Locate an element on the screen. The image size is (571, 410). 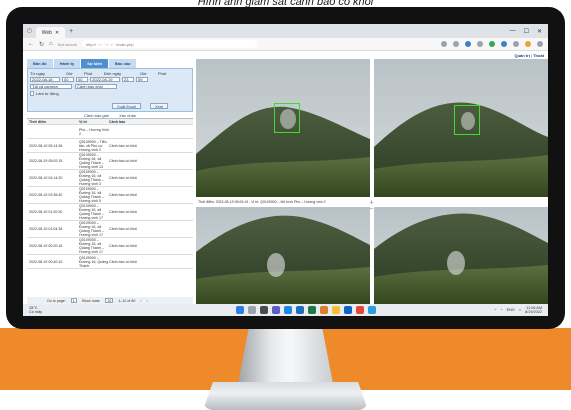
tab-reports: Báo cáo is located at coordinates (122, 63).